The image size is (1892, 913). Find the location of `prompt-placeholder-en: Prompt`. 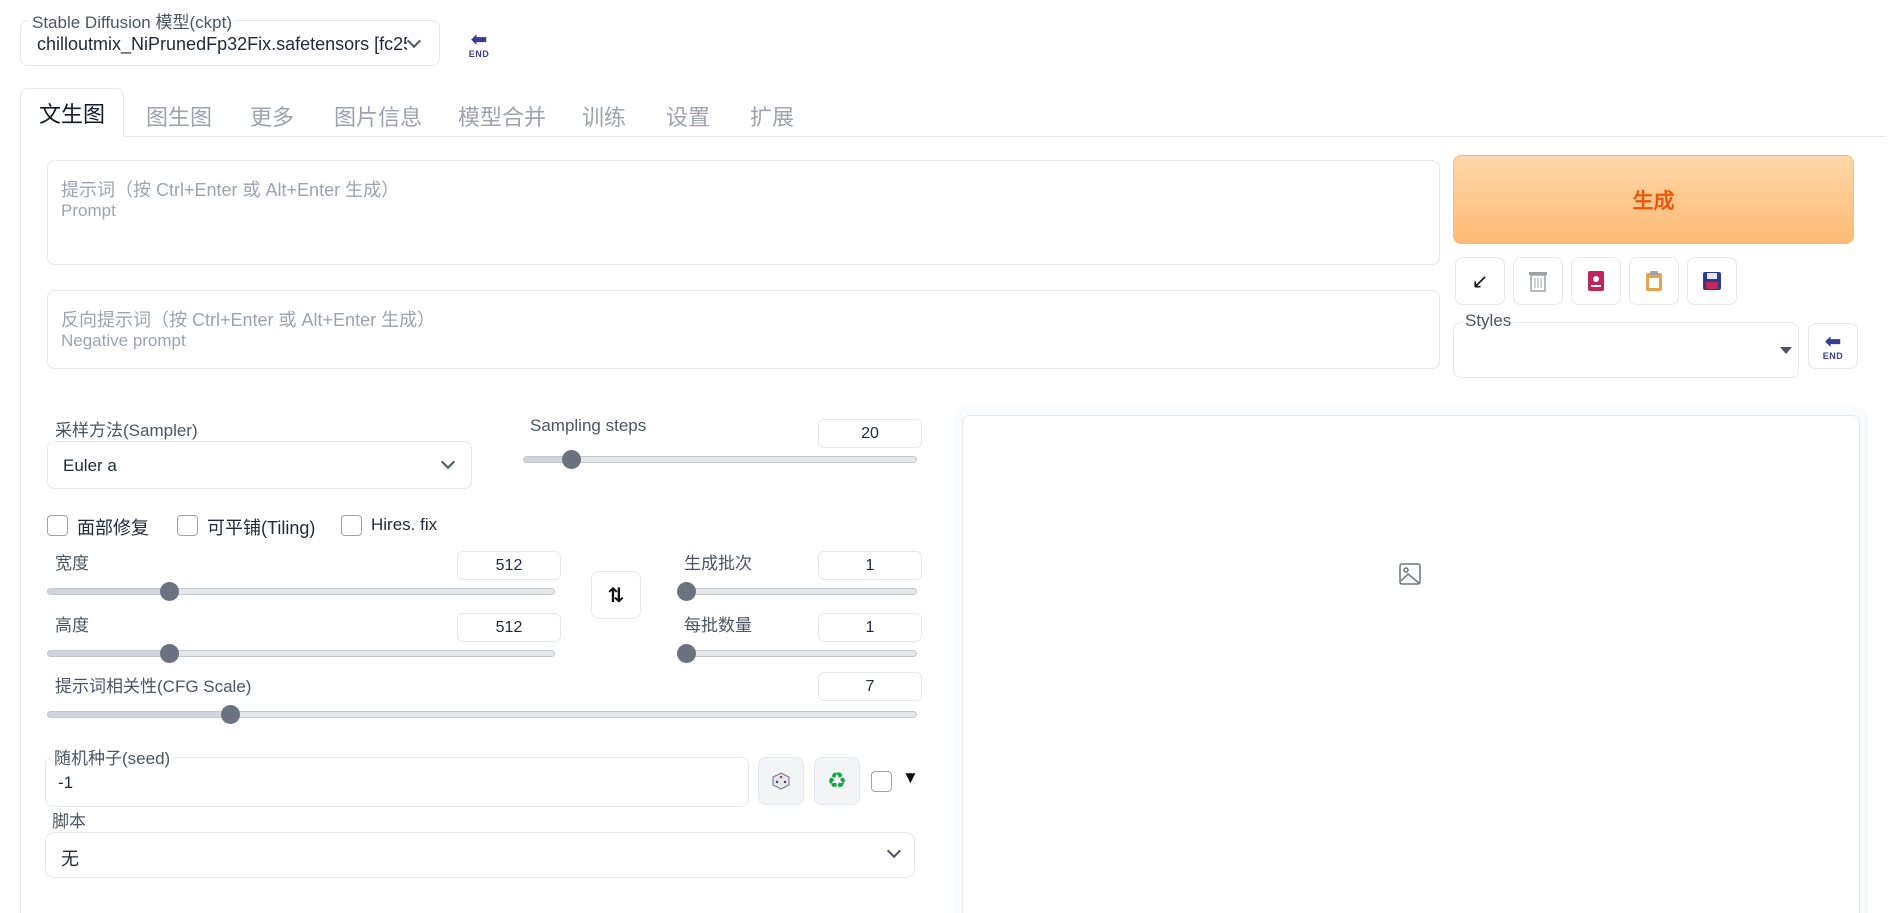

prompt-placeholder-en: Prompt is located at coordinates (88, 210).